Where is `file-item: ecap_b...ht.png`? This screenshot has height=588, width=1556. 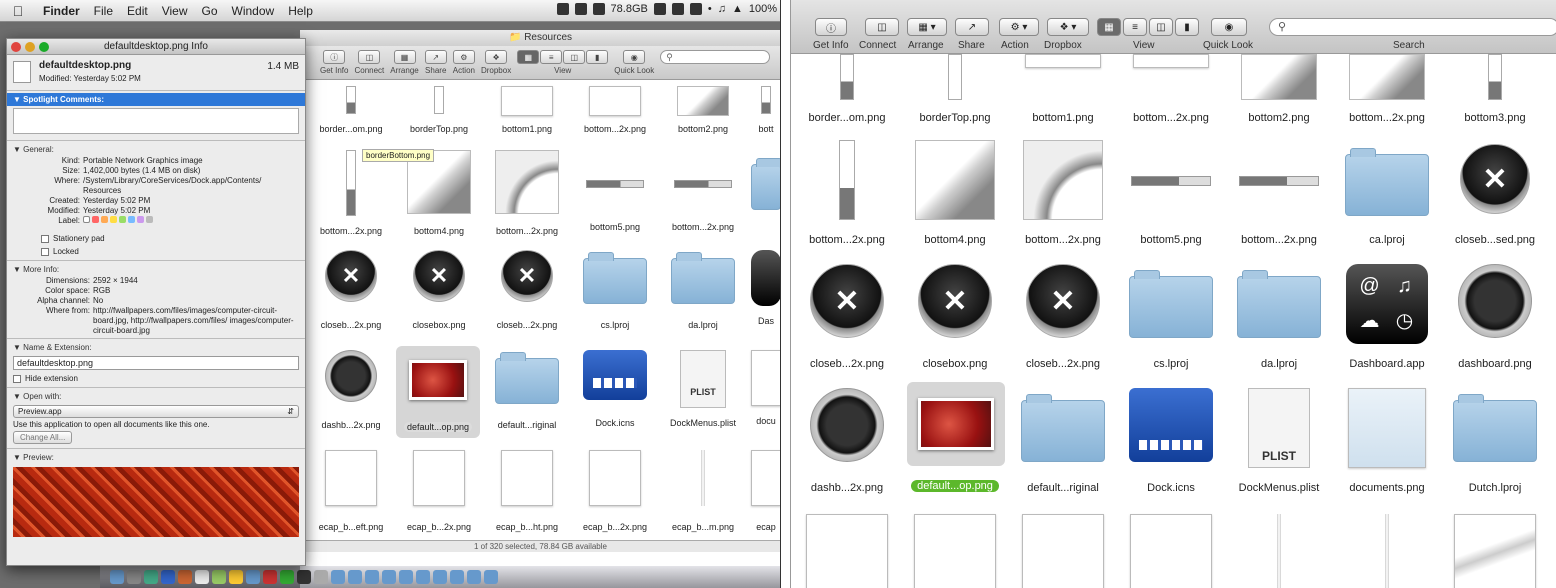
file-item: ecap_b...ht.png is located at coordinates (527, 491).